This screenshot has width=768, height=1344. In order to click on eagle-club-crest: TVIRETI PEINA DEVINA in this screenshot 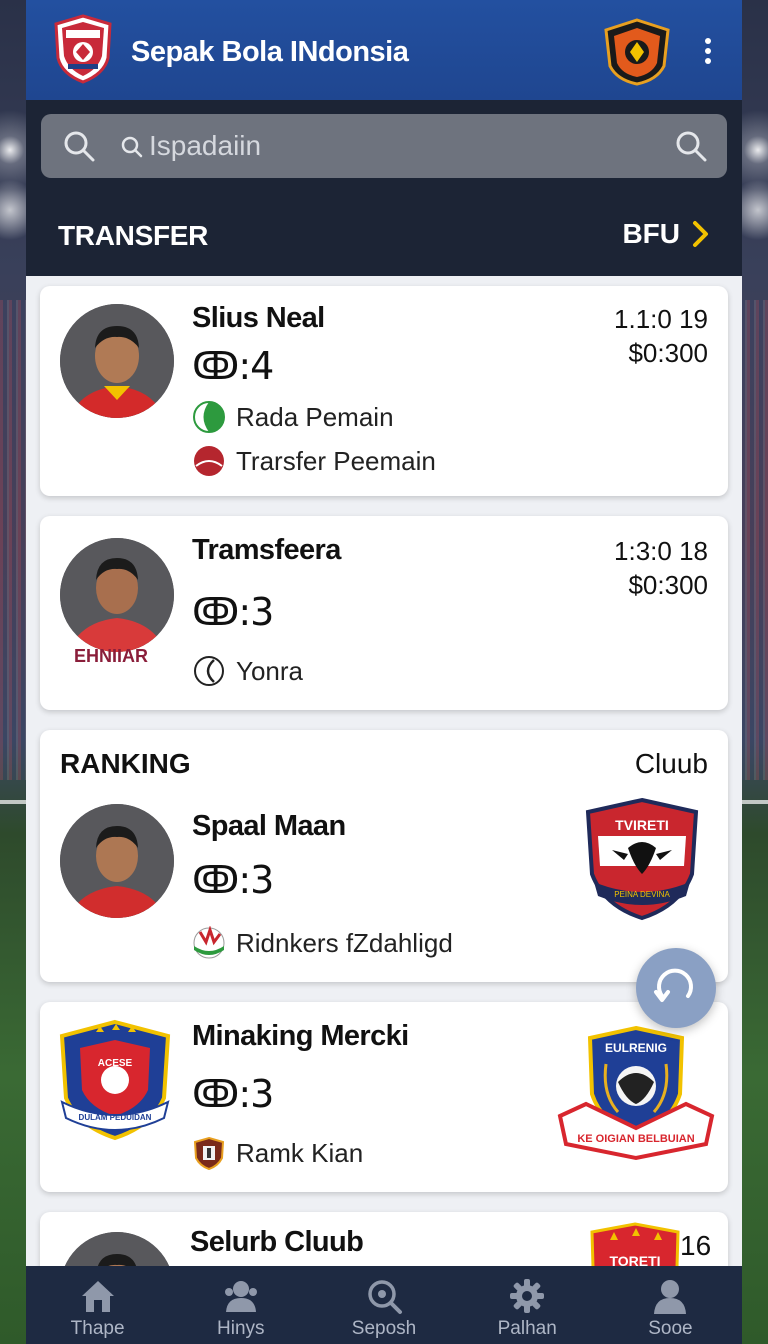, I will do `click(642, 859)`.